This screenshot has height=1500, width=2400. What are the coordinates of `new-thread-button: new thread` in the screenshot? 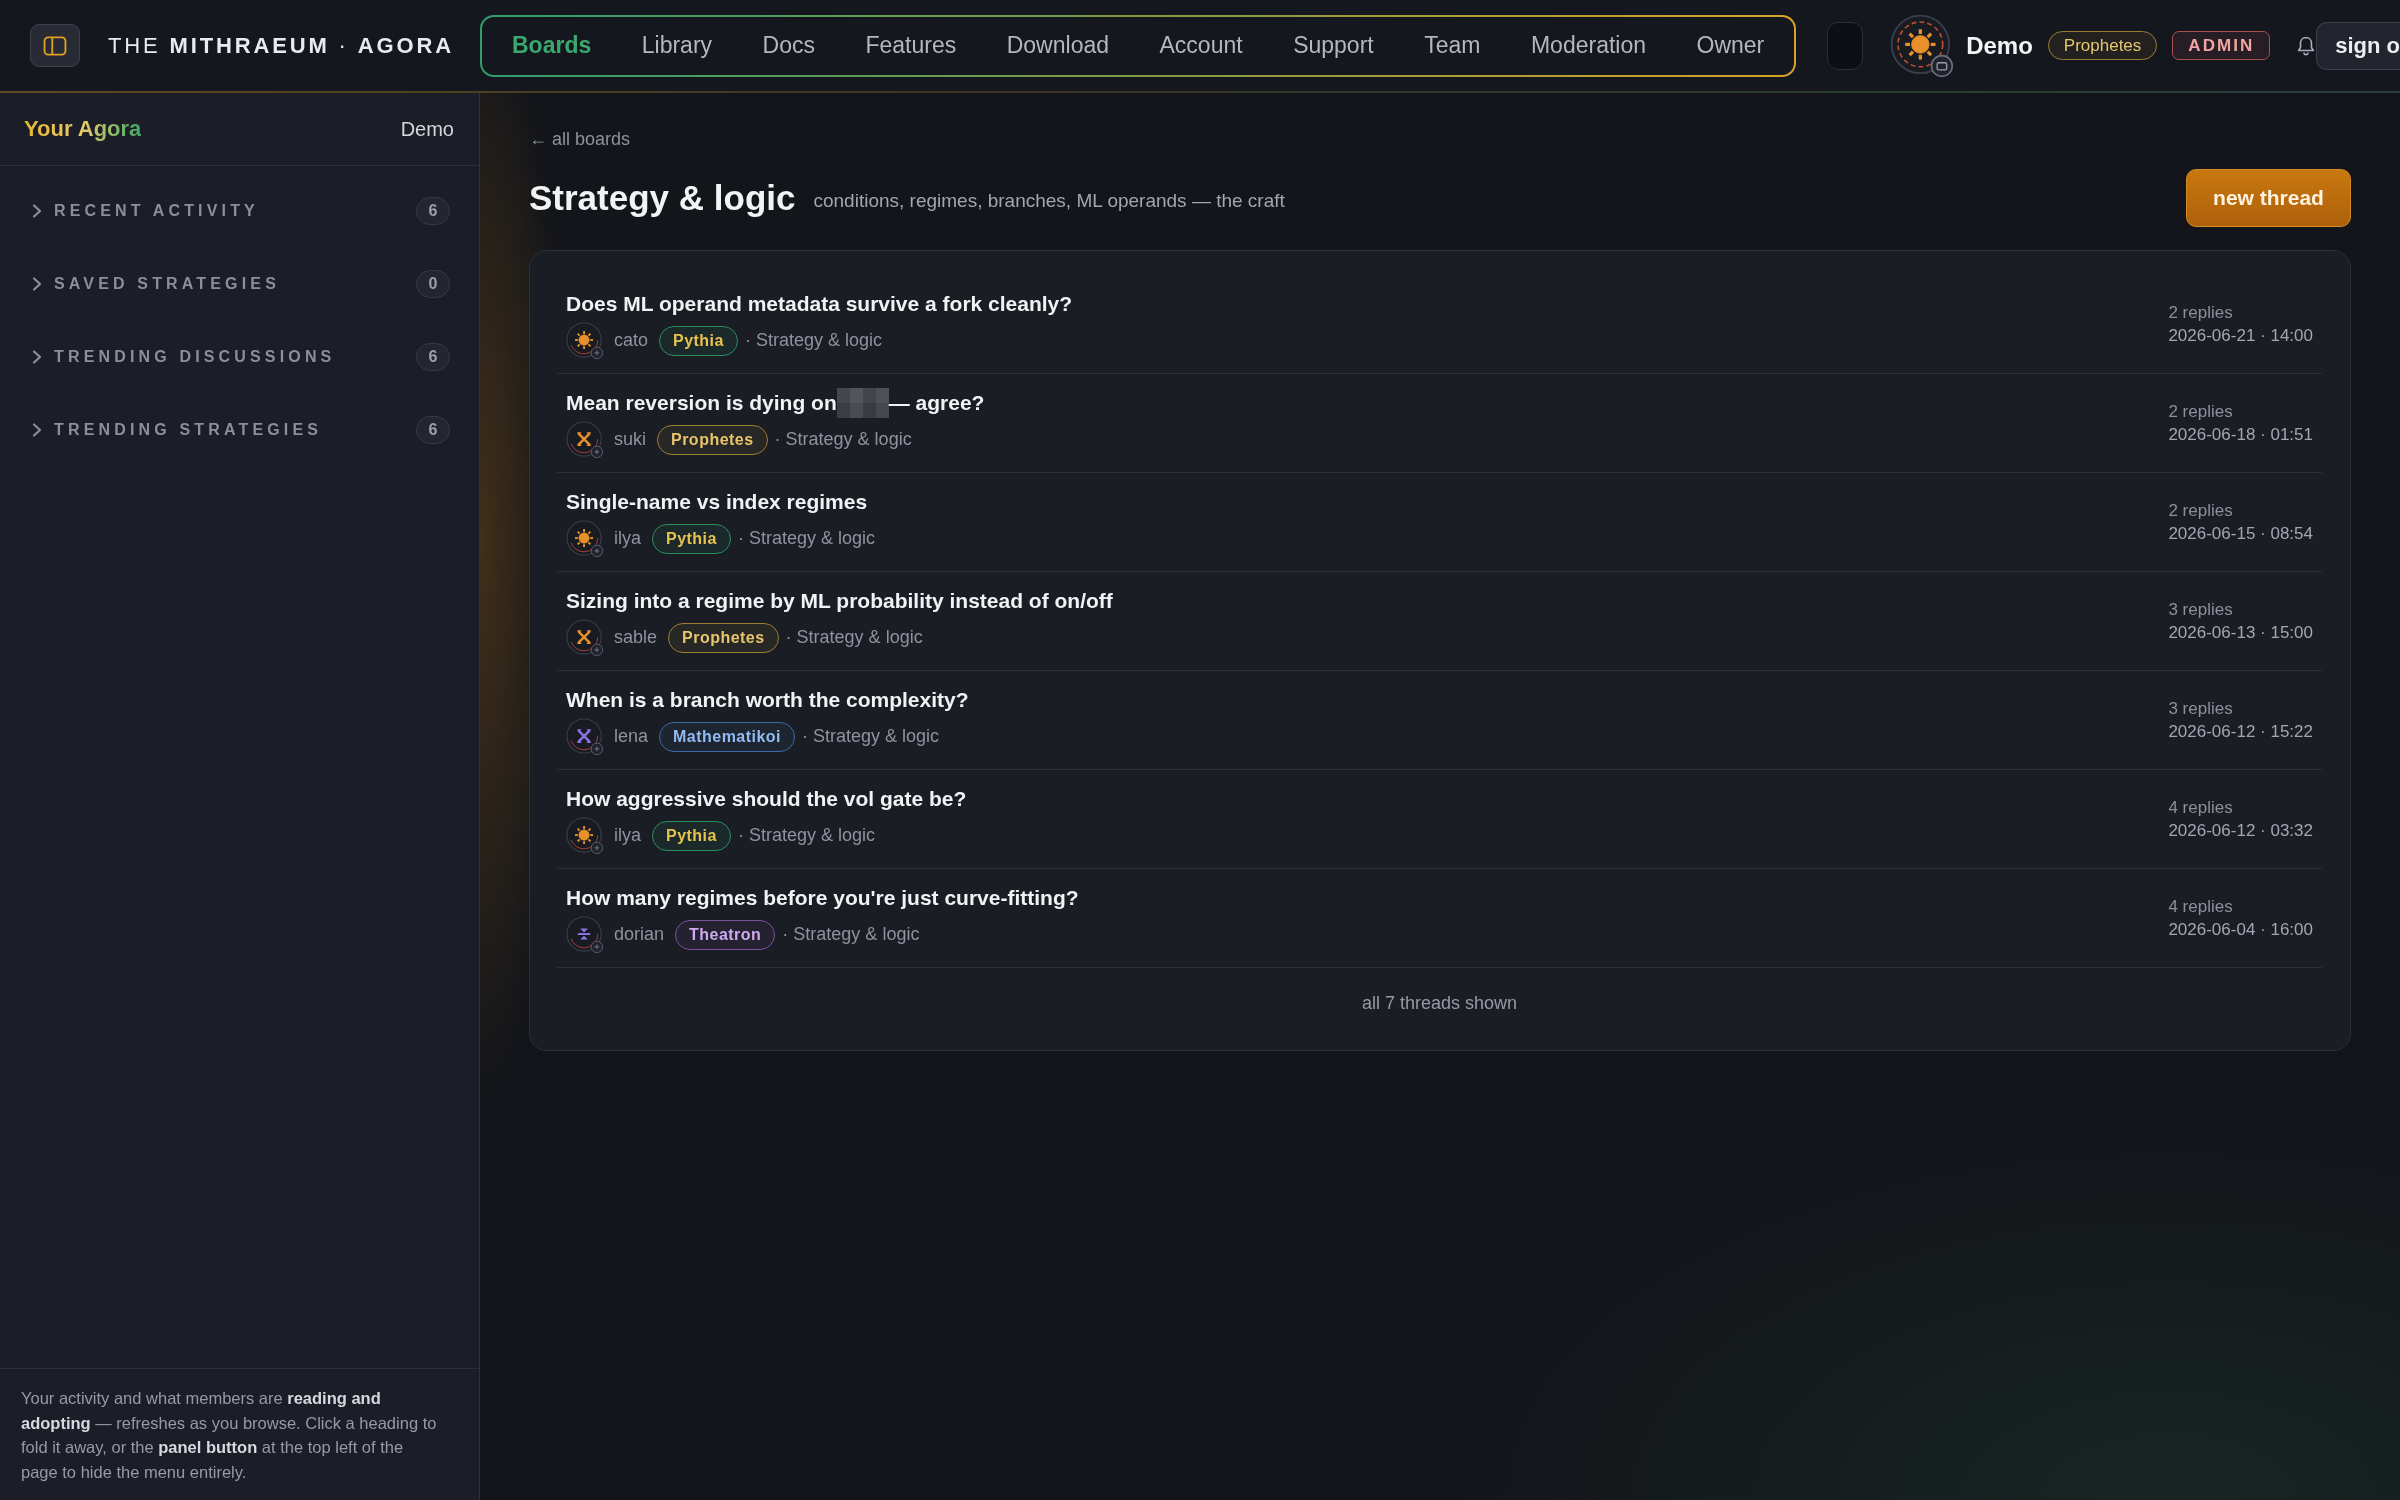 It's located at (2268, 198).